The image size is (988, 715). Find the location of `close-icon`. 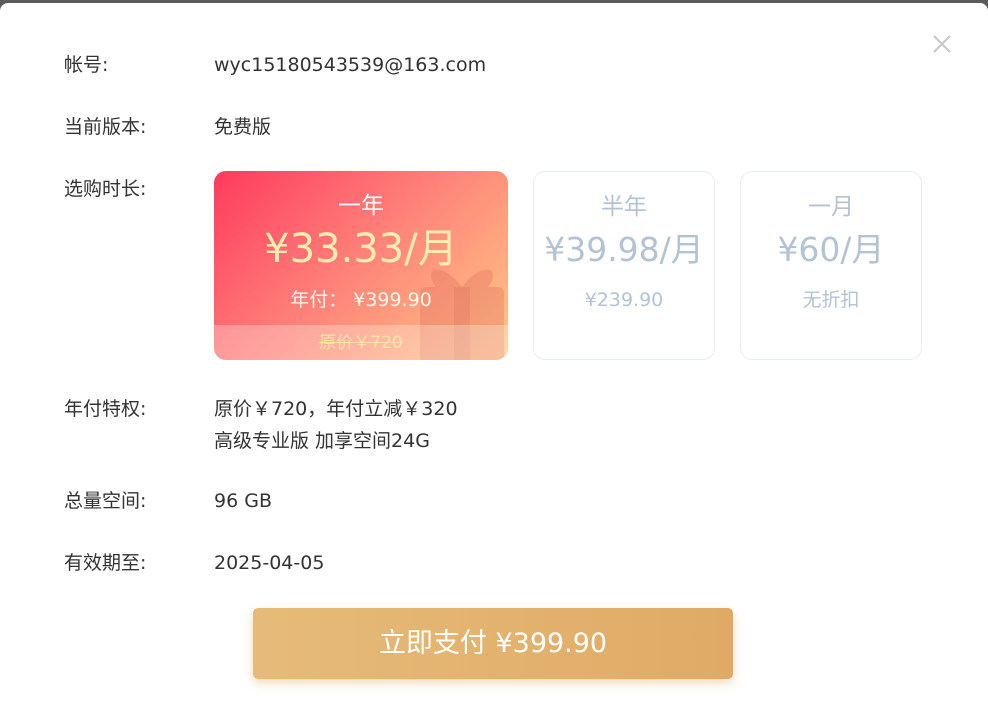

close-icon is located at coordinates (942, 44).